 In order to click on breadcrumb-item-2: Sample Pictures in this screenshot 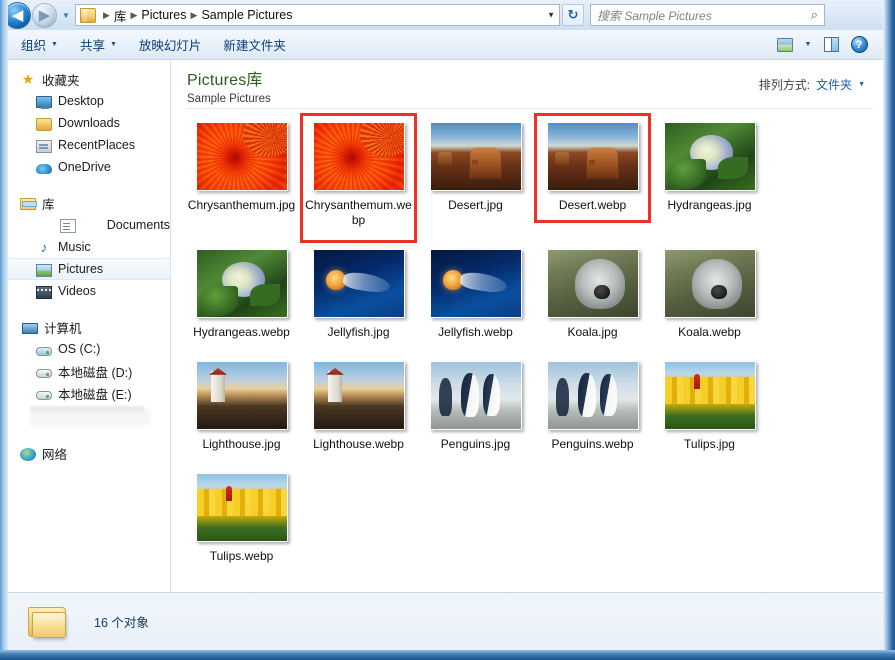, I will do `click(246, 15)`.